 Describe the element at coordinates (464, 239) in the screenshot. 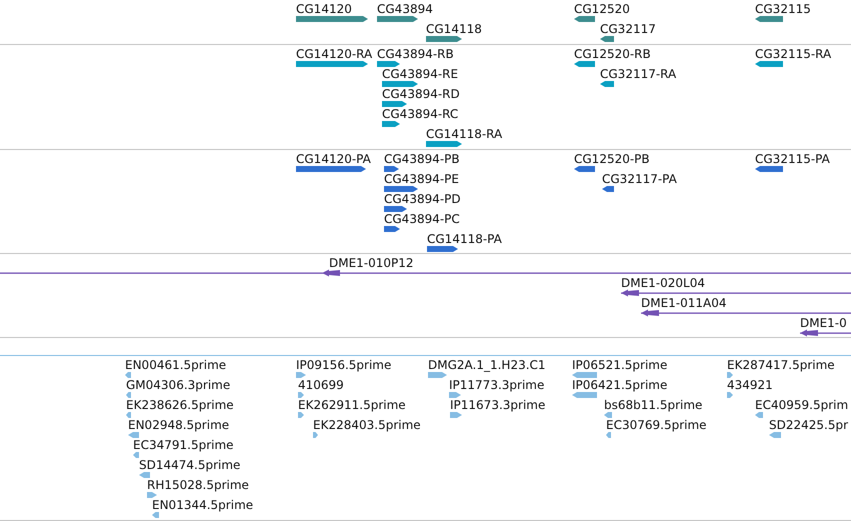

I see `feature-label: CG14118-PA` at that location.